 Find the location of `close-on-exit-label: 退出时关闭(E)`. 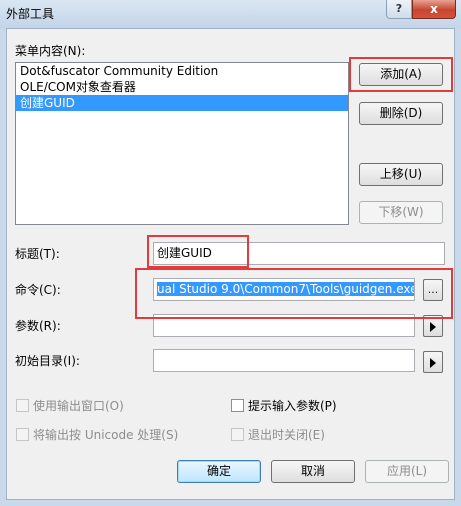

close-on-exit-label: 退出时关闭(E) is located at coordinates (286, 435).